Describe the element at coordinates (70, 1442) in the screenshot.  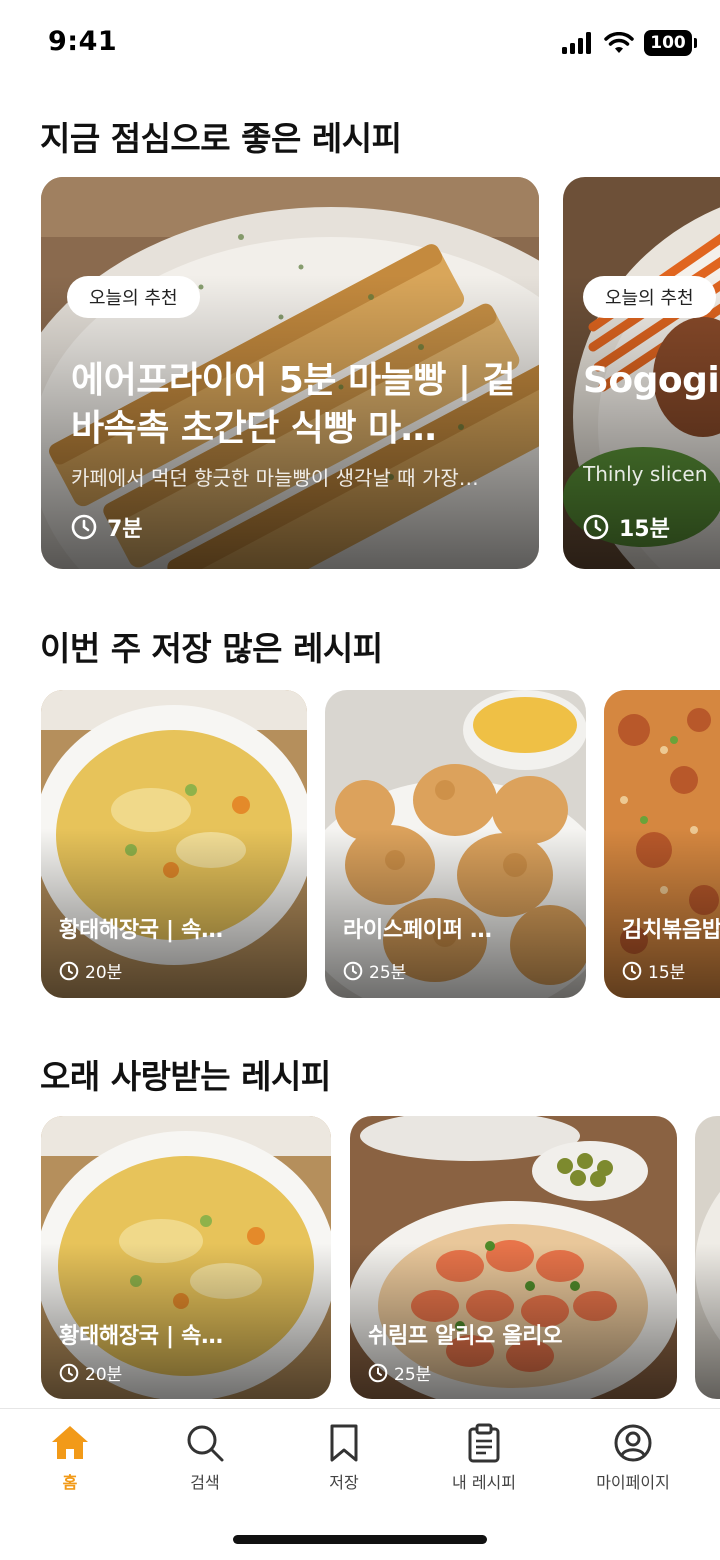
I see `home-icon` at that location.